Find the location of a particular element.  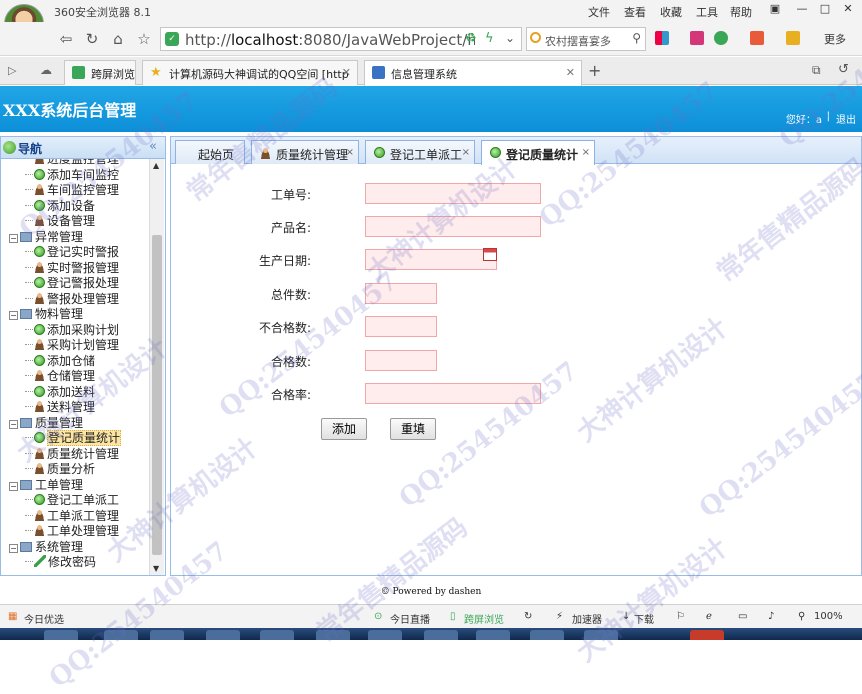

qualified-count-field is located at coordinates (401, 360).